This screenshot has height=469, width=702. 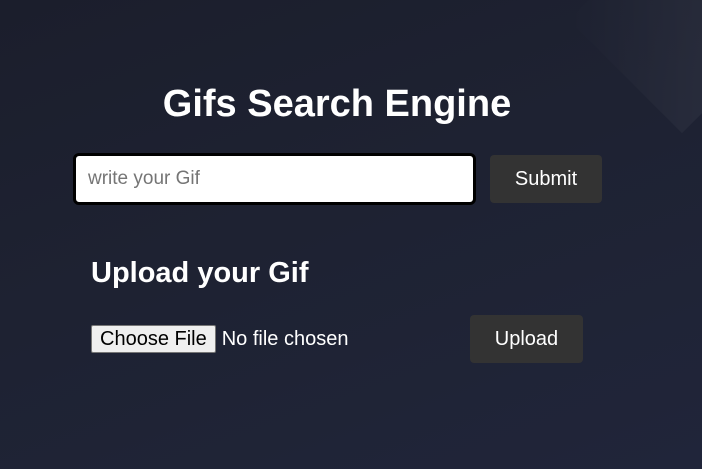 What do you see at coordinates (219, 339) in the screenshot?
I see `file-input: Choose File No file chosen` at bounding box center [219, 339].